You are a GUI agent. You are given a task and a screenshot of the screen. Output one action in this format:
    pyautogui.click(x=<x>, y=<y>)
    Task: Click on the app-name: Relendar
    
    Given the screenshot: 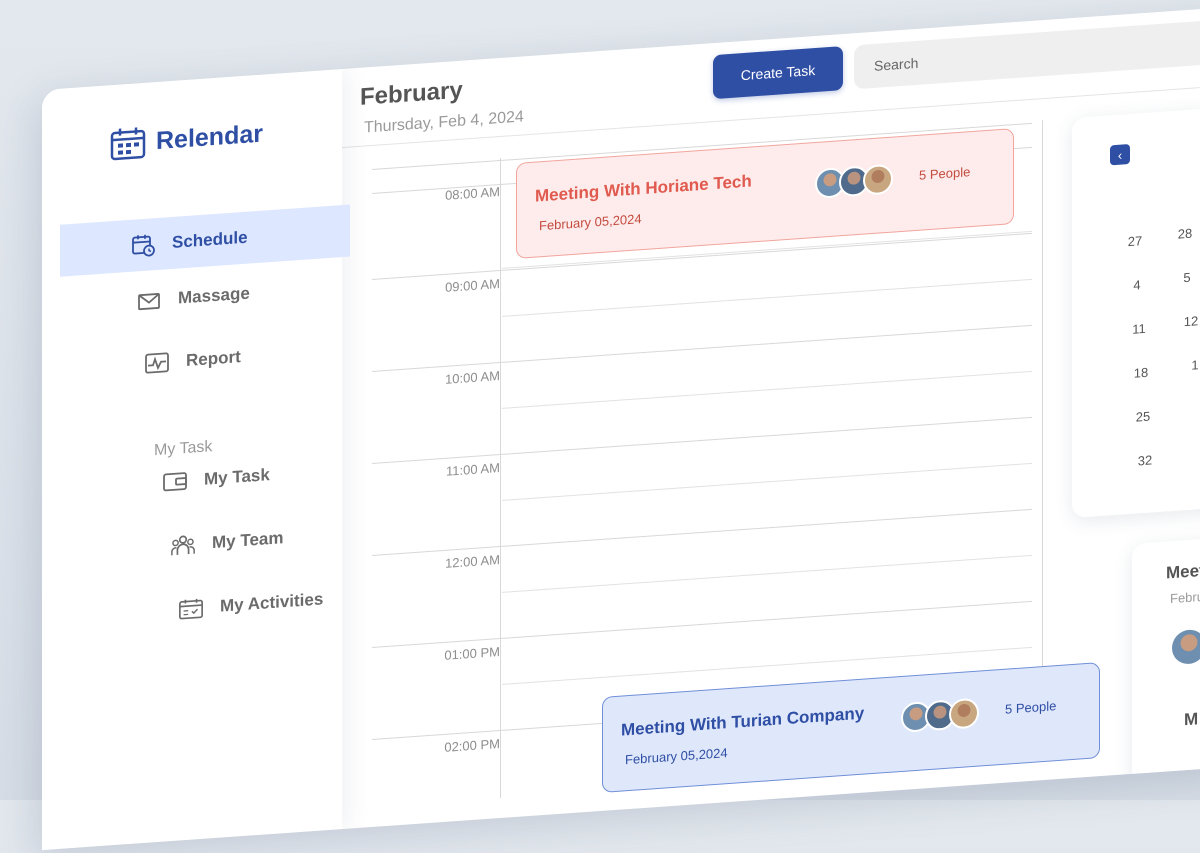 What is the action you would take?
    pyautogui.click(x=209, y=137)
    